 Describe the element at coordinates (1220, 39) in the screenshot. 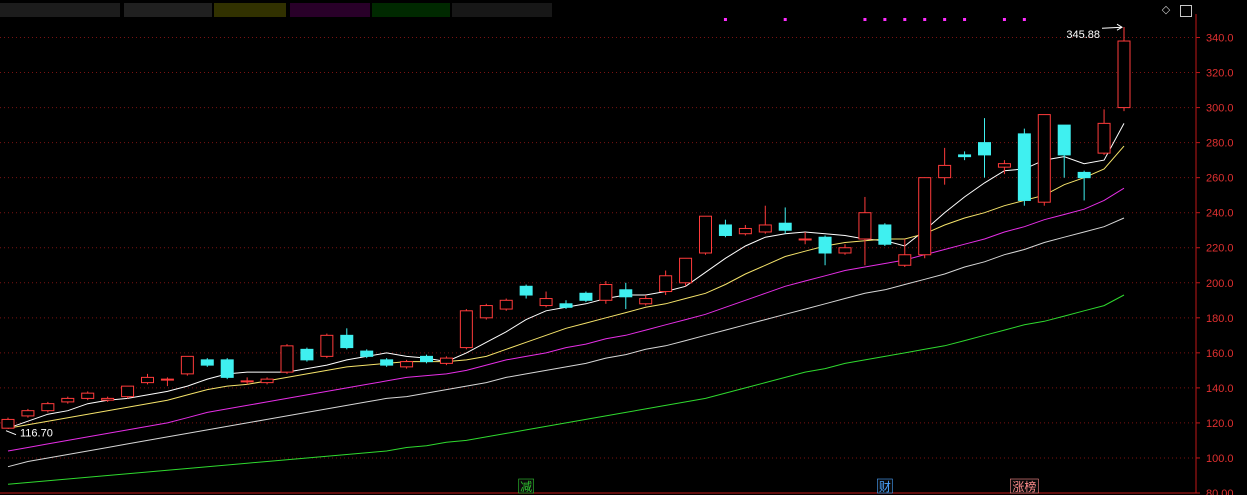

I see `y-tick-label: 340.0` at that location.